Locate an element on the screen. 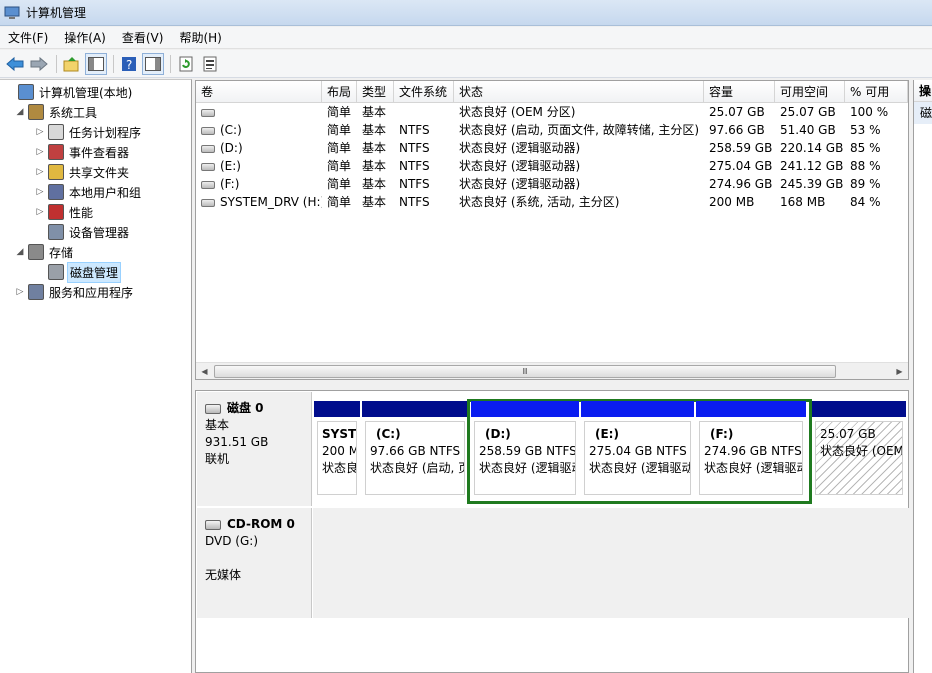 This screenshot has width=932, height=673. table-cell-text: 53 % is located at coordinates (865, 130).